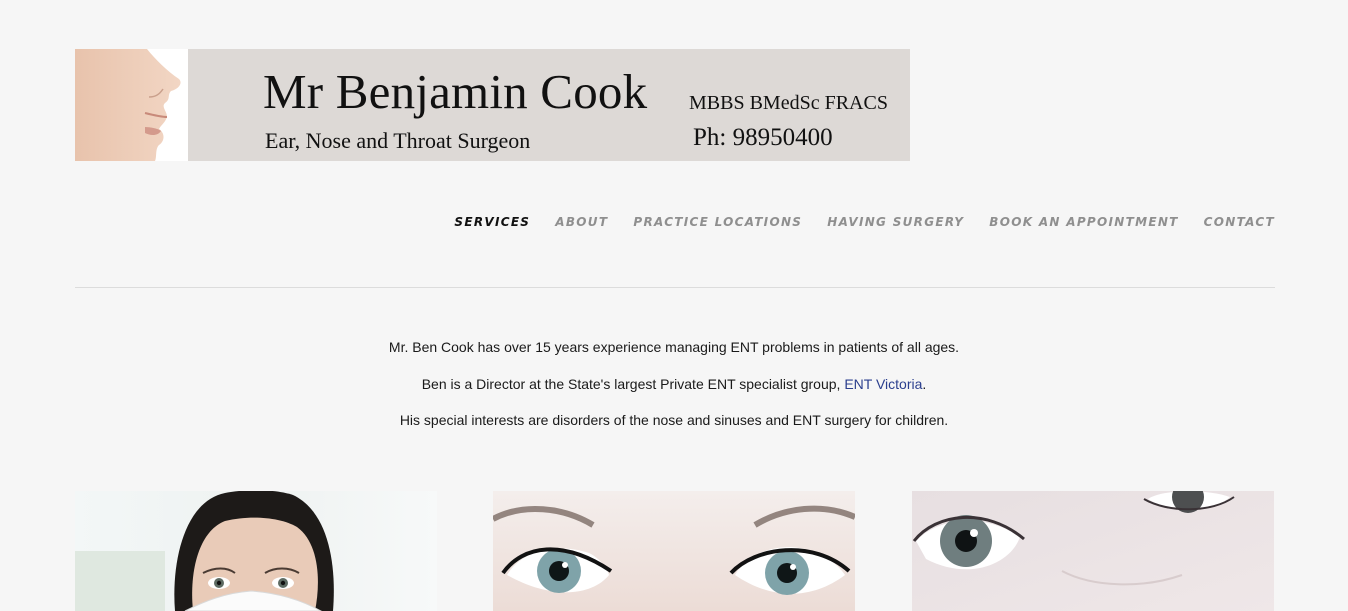 This screenshot has width=1348, height=611. What do you see at coordinates (581, 222) in the screenshot?
I see `nav-about: ABOUT` at bounding box center [581, 222].